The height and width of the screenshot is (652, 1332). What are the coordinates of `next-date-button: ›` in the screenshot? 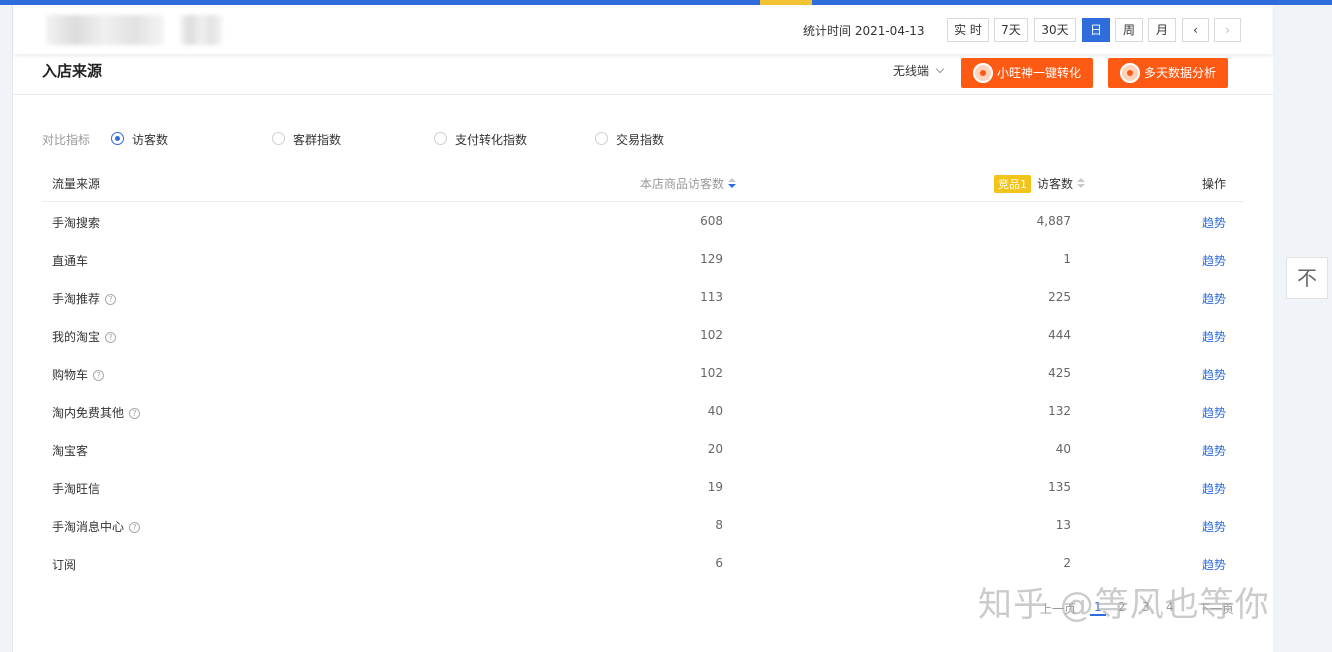 It's located at (1227, 30).